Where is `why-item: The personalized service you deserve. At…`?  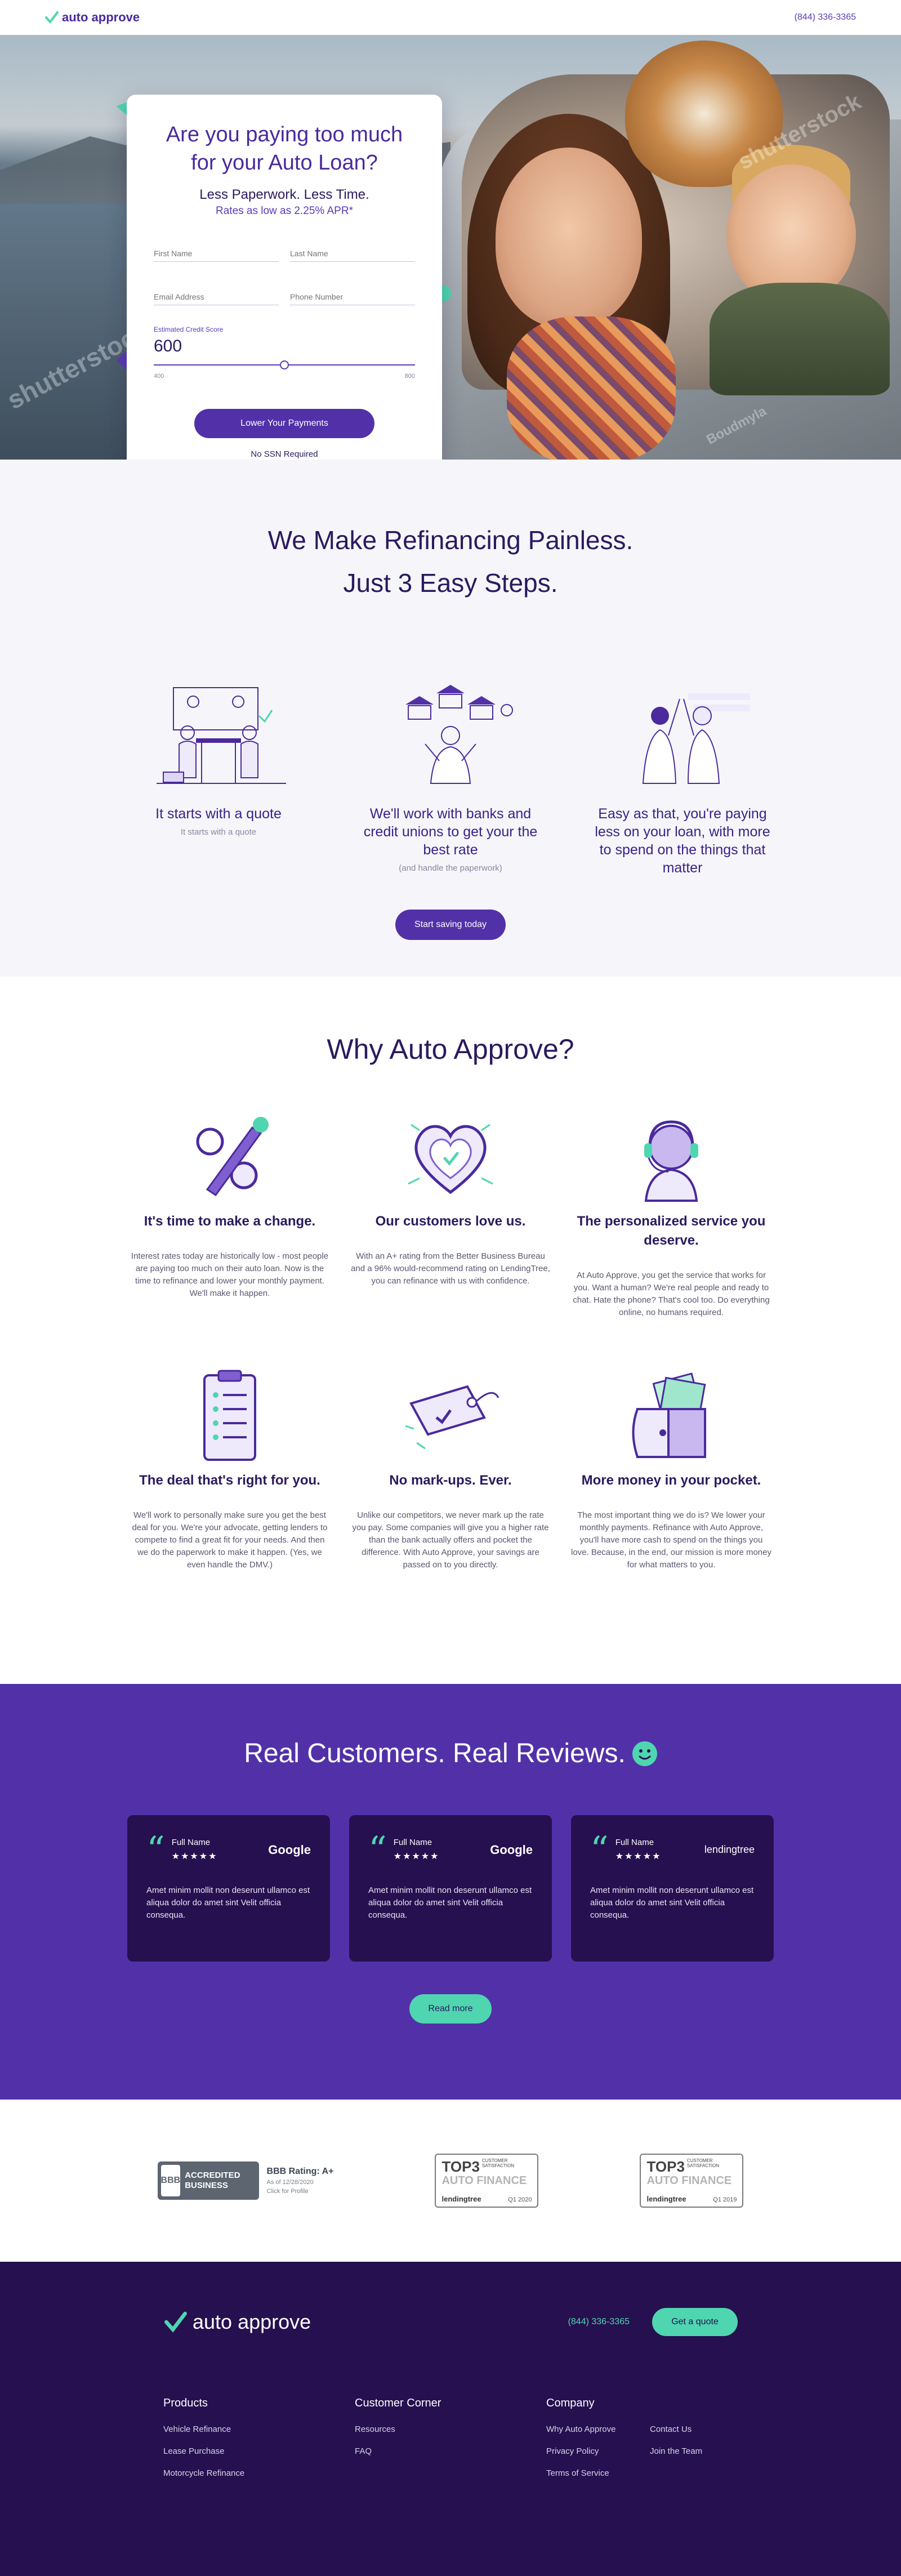 why-item: The personalized service you deserve. At… is located at coordinates (672, 1212).